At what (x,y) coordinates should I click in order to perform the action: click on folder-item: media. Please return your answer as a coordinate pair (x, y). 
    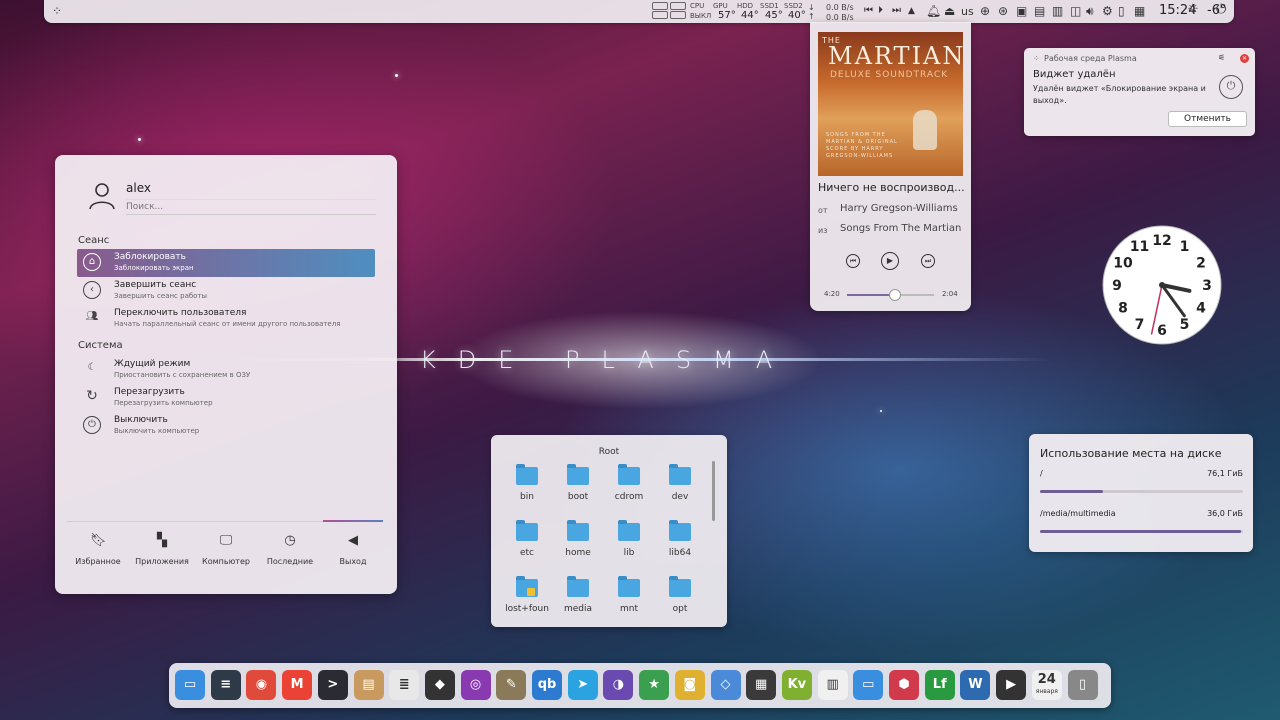
    Looking at the image, I should click on (578, 601).